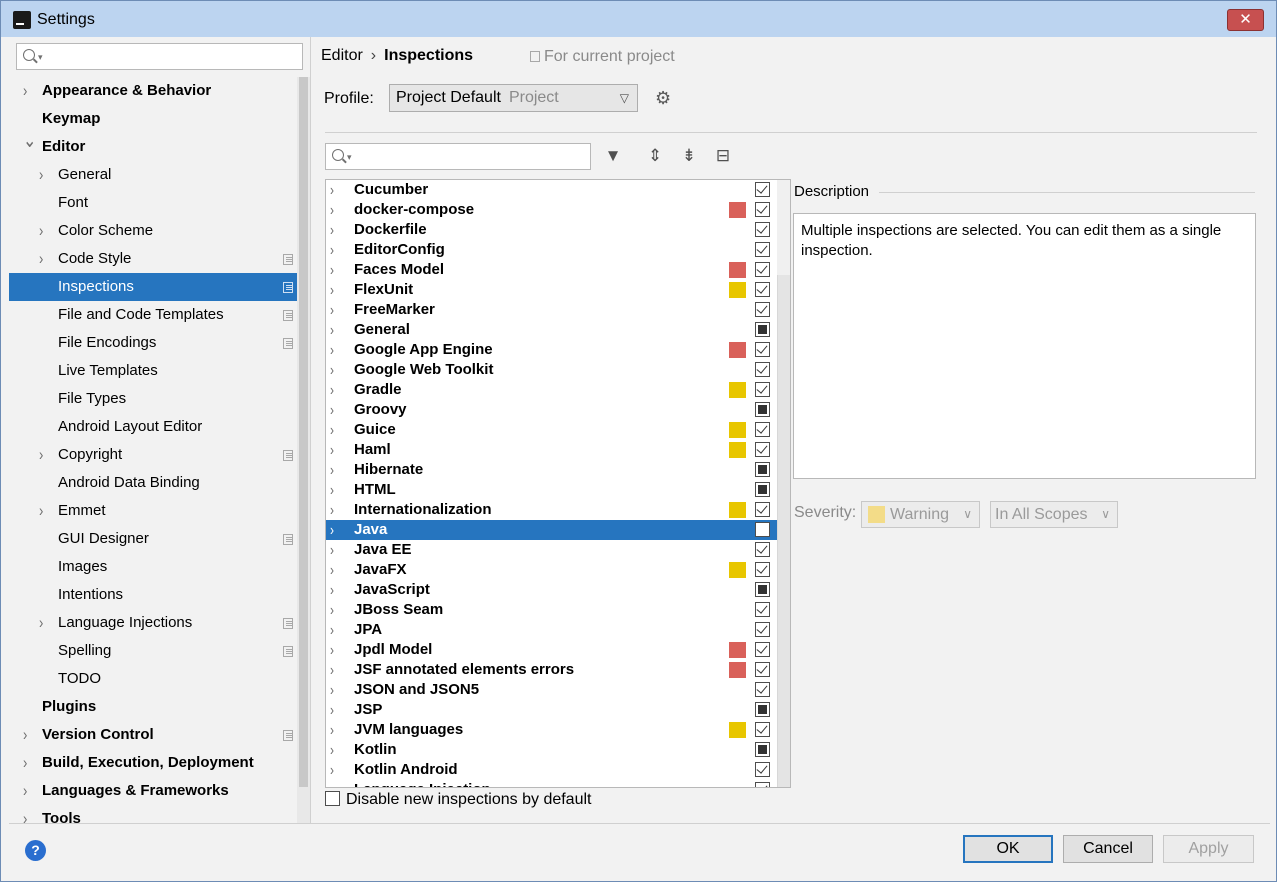  I want to click on inspection-row: › Haml, so click(558, 450).